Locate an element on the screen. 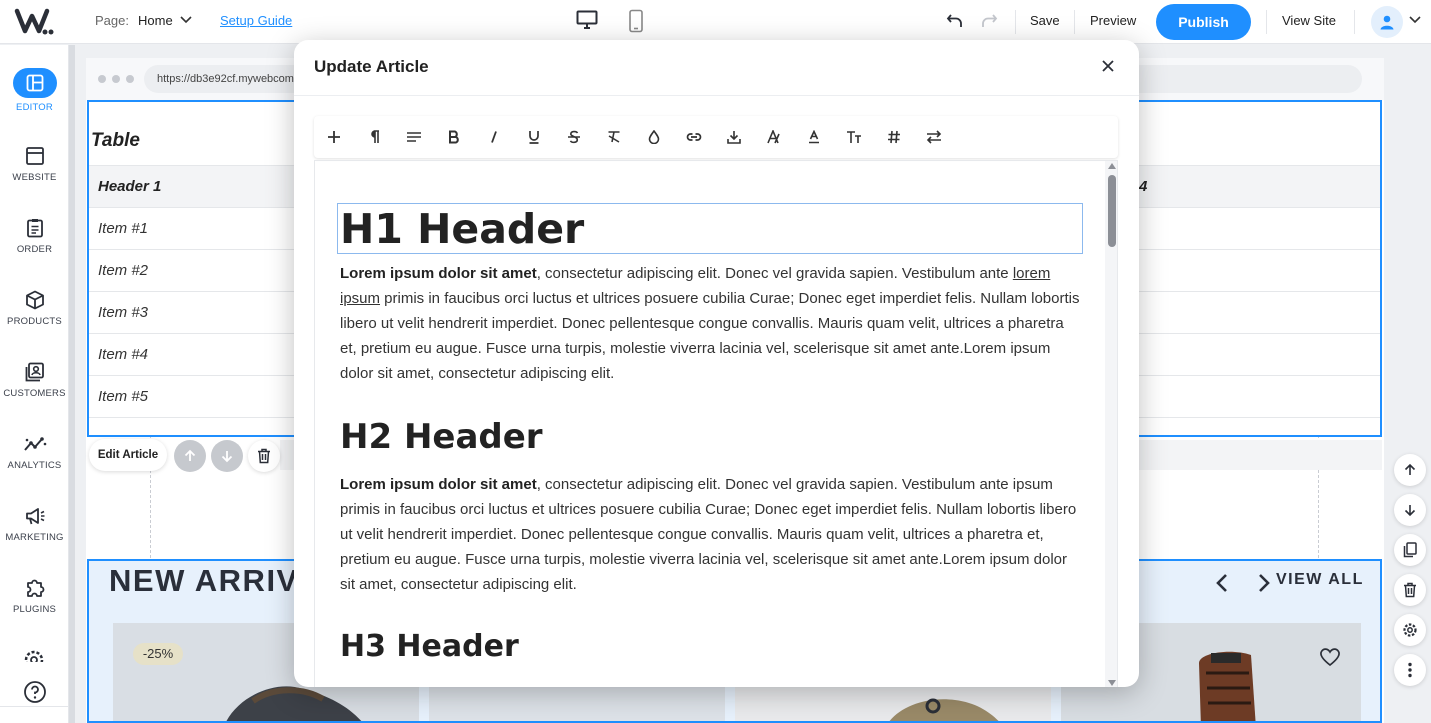  browser-dot is located at coordinates (116, 79).